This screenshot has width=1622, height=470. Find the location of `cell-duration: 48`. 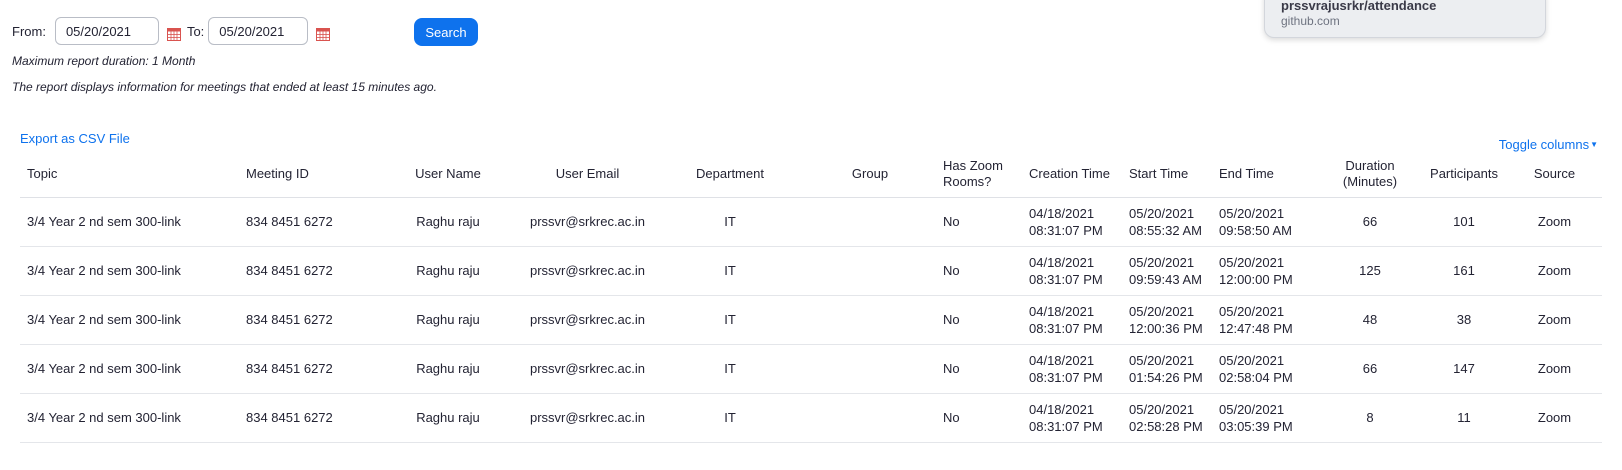

cell-duration: 48 is located at coordinates (1370, 320).